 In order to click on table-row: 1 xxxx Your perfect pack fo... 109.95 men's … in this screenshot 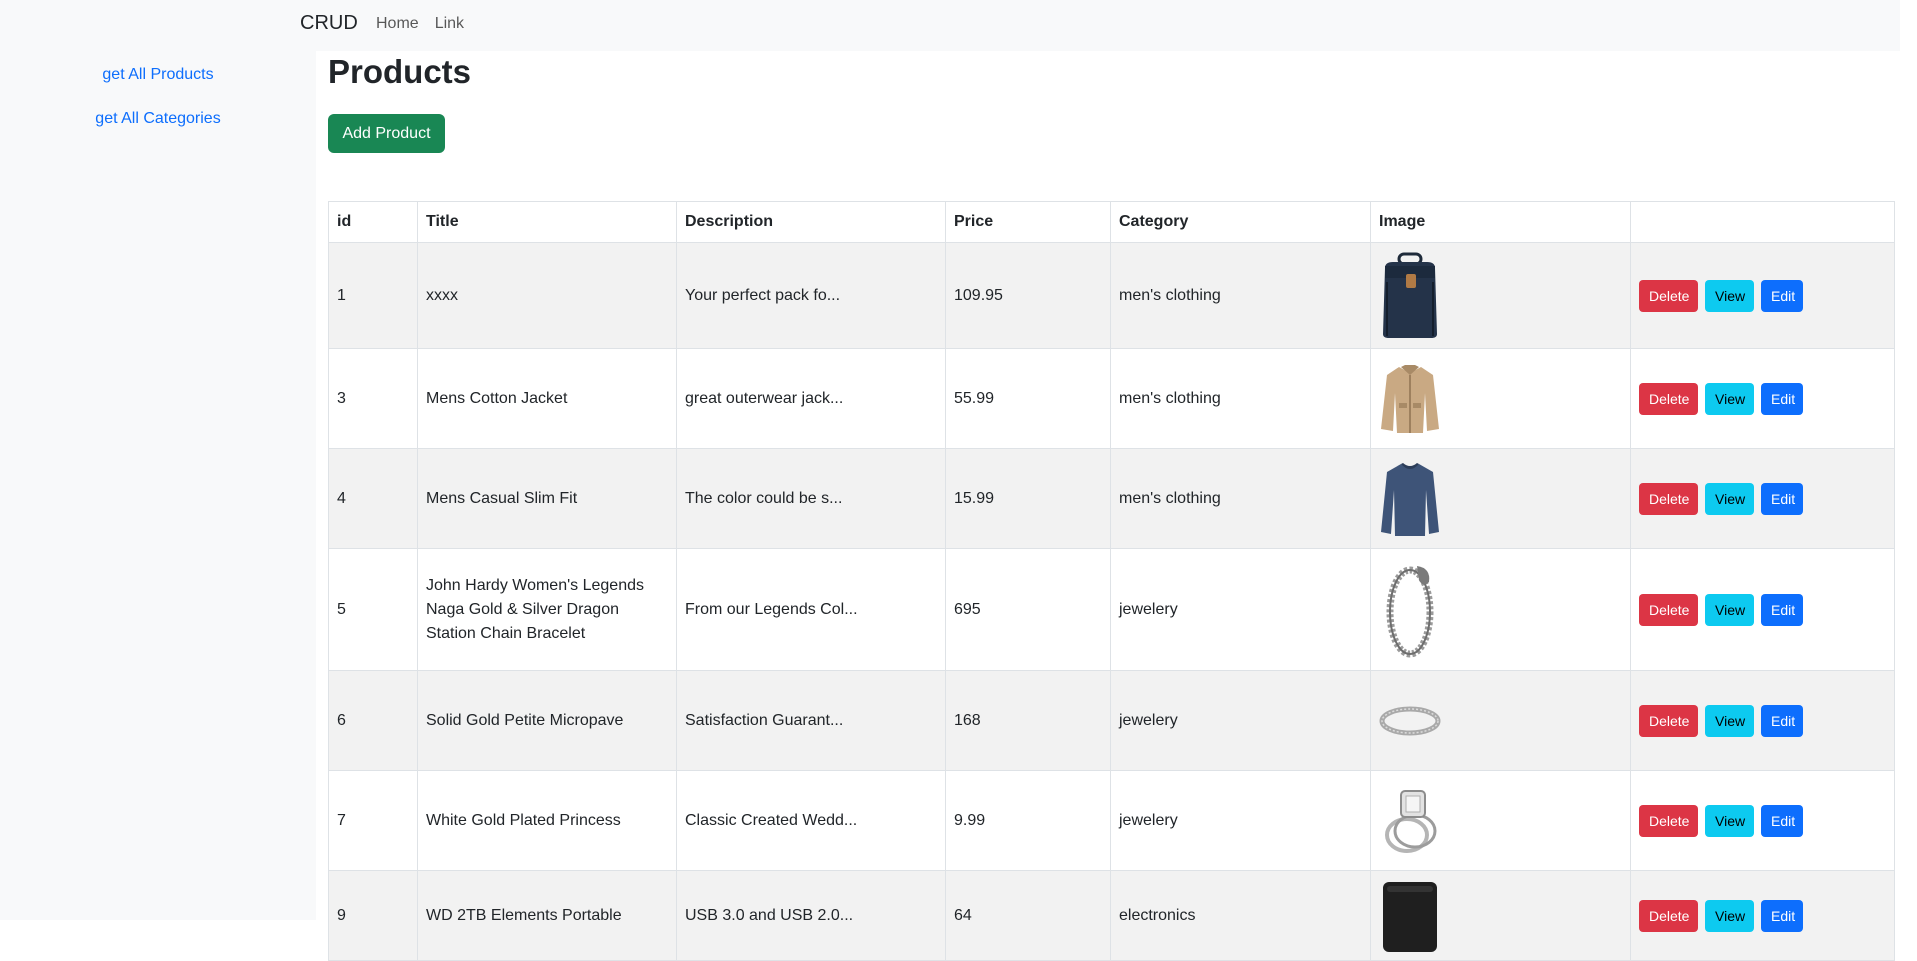, I will do `click(1111, 295)`.